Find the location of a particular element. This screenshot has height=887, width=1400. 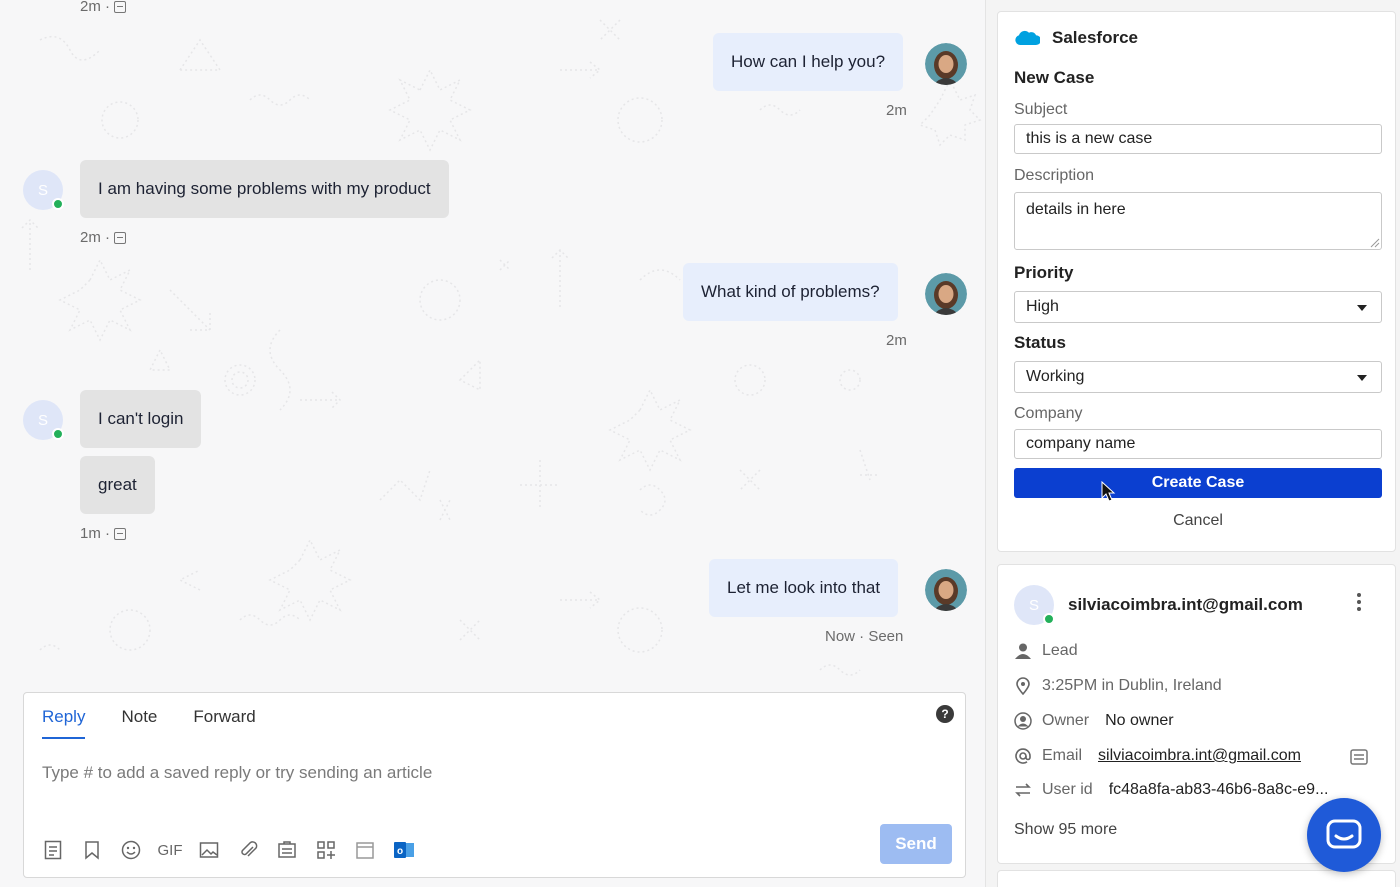

more-options-icon is located at coordinates (1359, 602).